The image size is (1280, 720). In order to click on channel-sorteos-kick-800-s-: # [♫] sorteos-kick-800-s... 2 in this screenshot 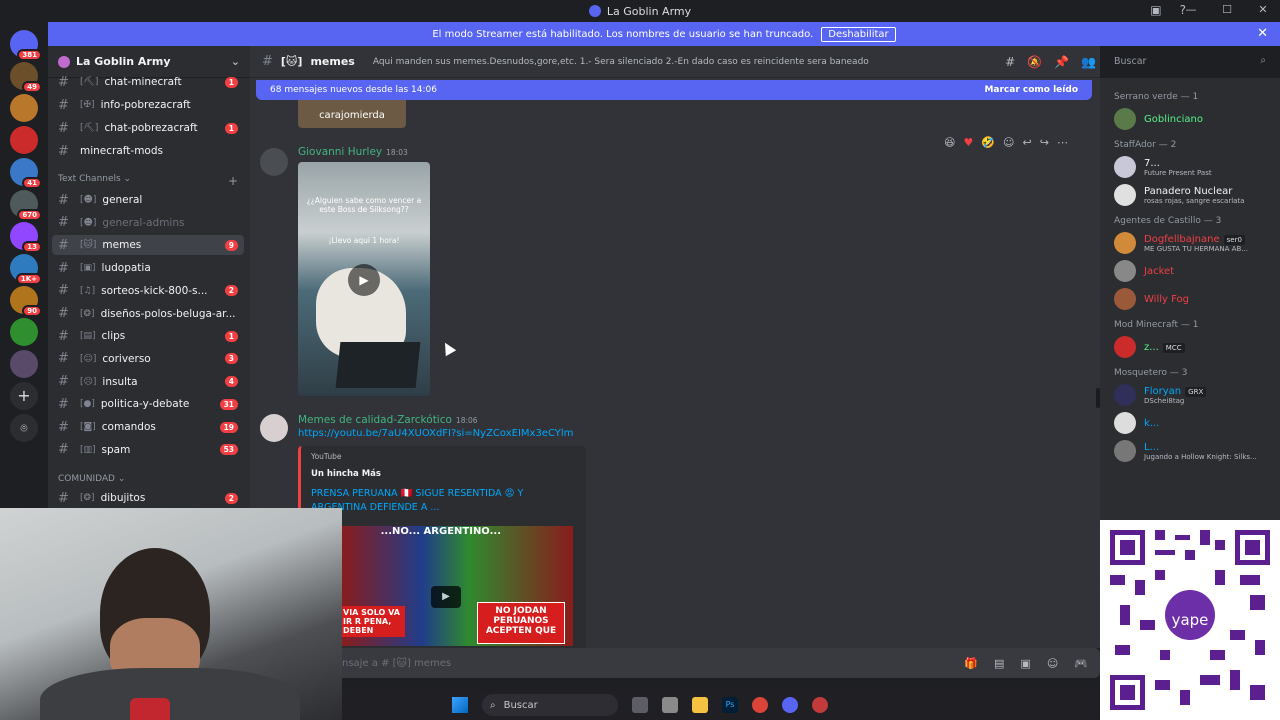, I will do `click(148, 291)`.